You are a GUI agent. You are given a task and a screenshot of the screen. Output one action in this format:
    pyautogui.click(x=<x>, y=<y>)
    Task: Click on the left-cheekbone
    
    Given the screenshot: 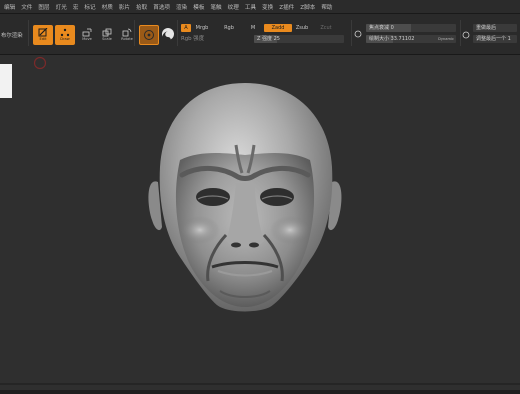 What is the action you would take?
    pyautogui.click(x=200, y=230)
    